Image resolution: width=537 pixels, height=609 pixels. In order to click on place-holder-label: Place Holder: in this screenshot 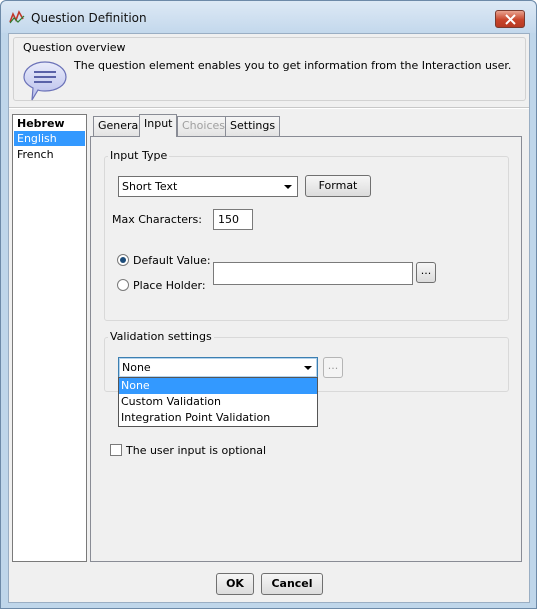, I will do `click(169, 285)`.